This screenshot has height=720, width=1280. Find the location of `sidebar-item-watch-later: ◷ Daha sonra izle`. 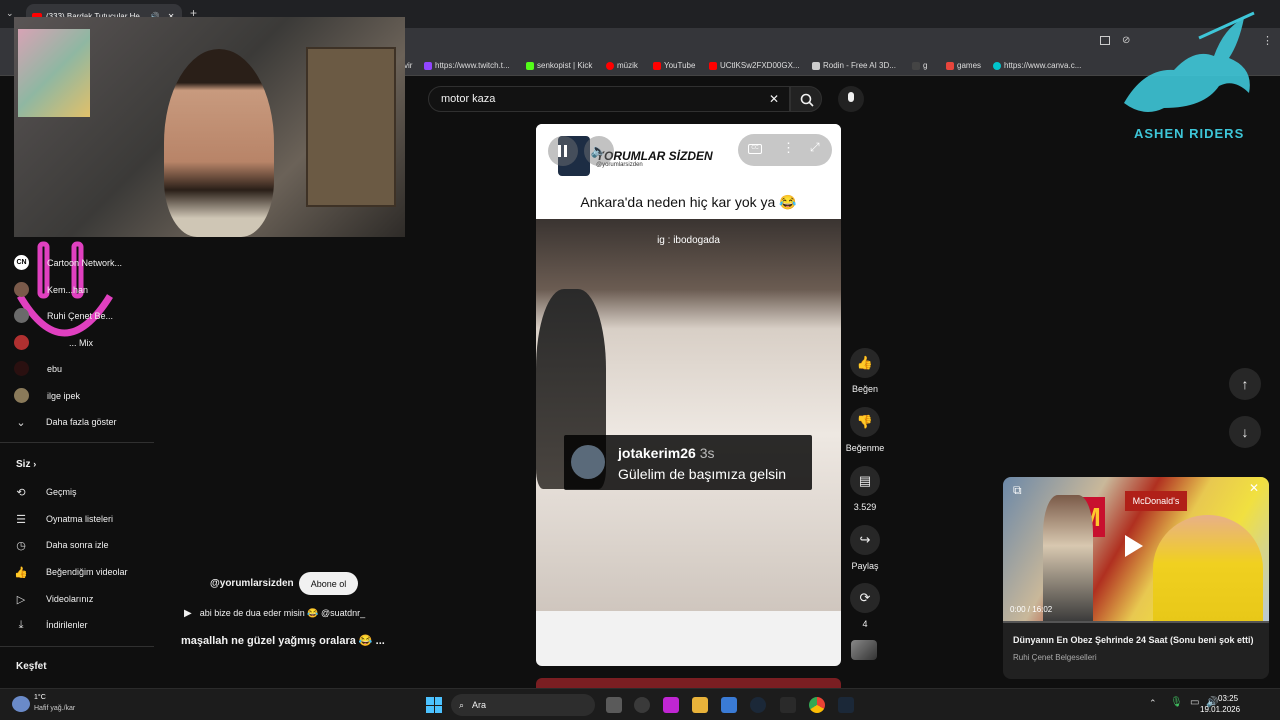

sidebar-item-watch-later: ◷ Daha sonra izle is located at coordinates (61, 545).